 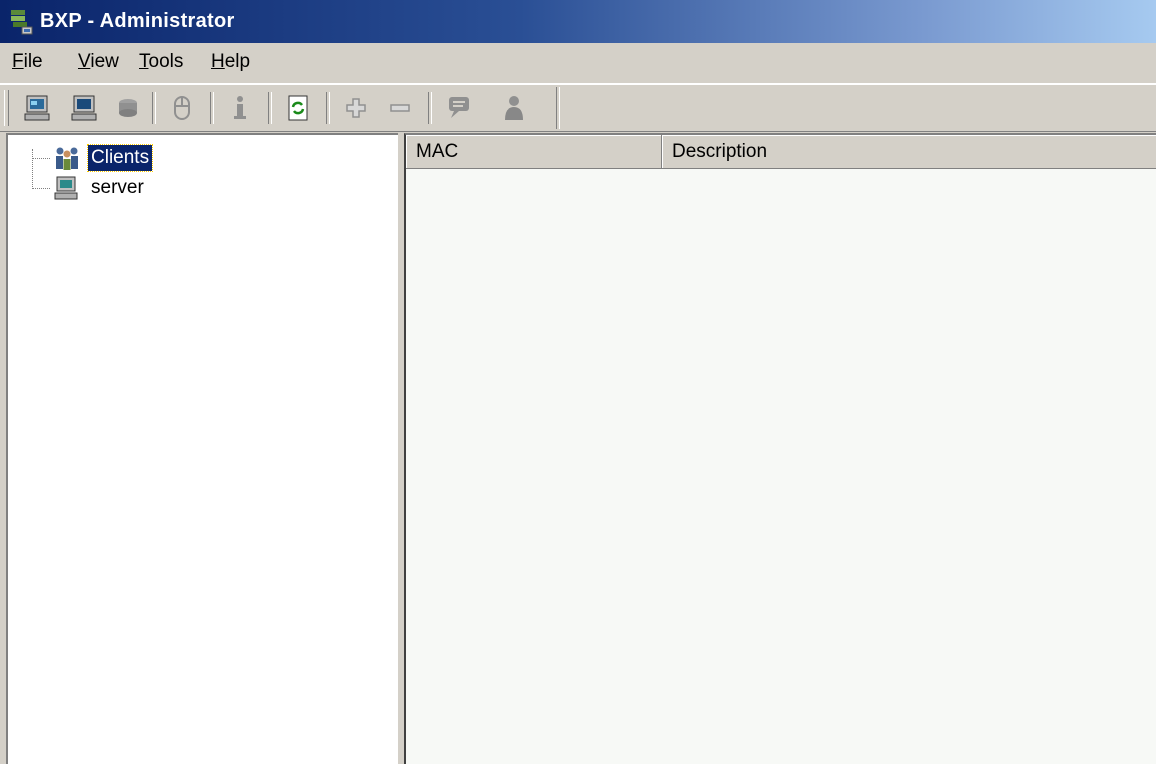 I want to click on add-button, so click(x=356, y=108).